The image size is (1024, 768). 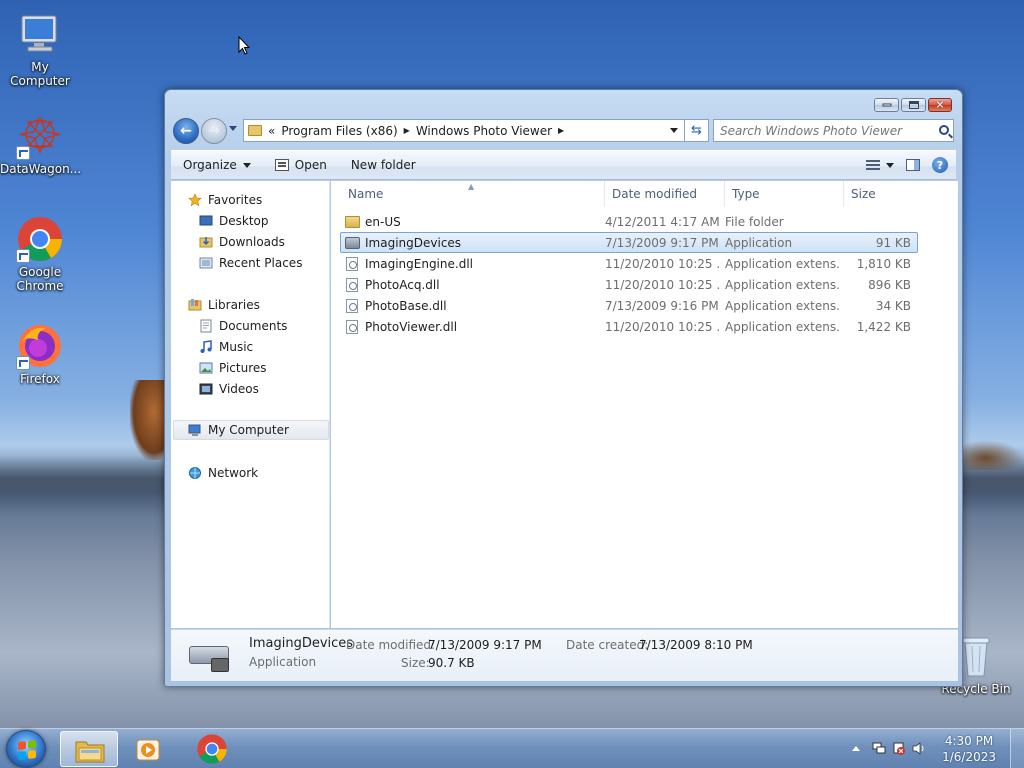 What do you see at coordinates (186, 131) in the screenshot?
I see `back-button: ←` at bounding box center [186, 131].